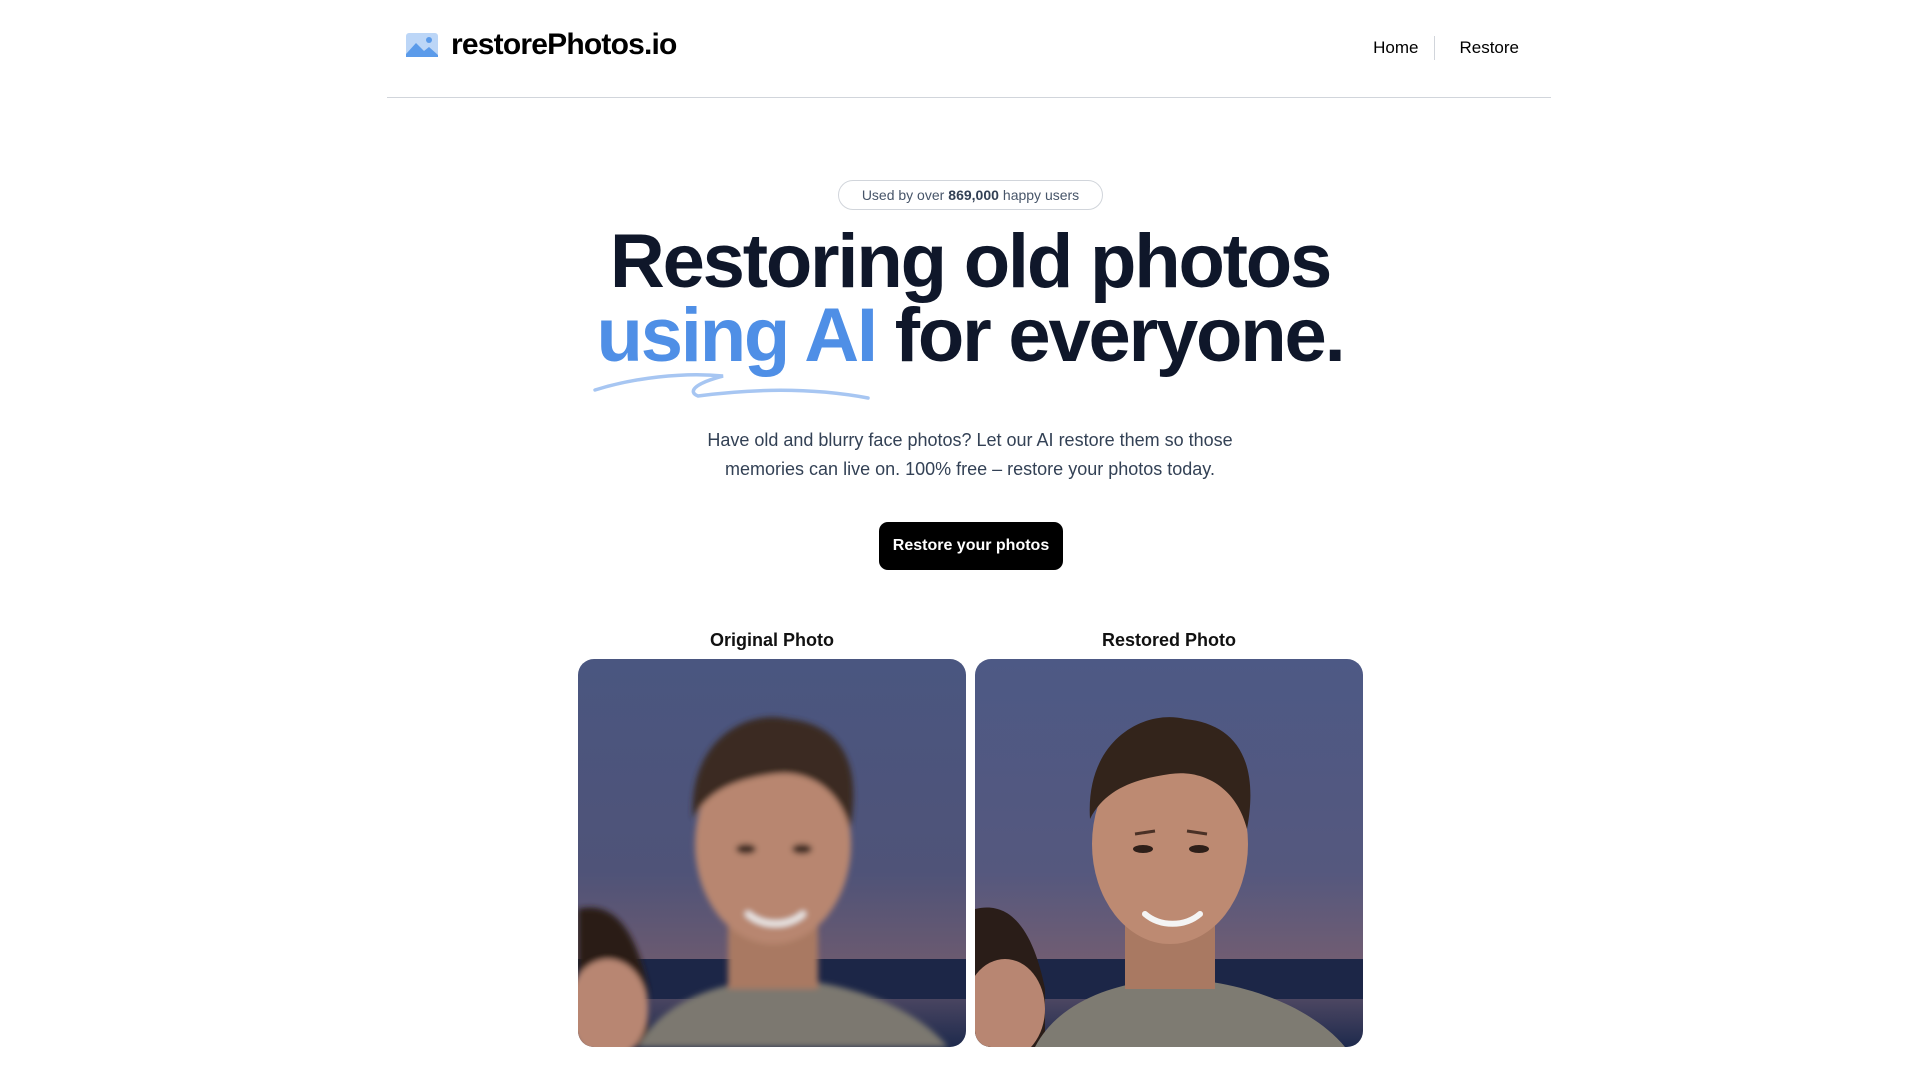 The image size is (1920, 1080). I want to click on badge-prefix: Used by over, so click(903, 195).